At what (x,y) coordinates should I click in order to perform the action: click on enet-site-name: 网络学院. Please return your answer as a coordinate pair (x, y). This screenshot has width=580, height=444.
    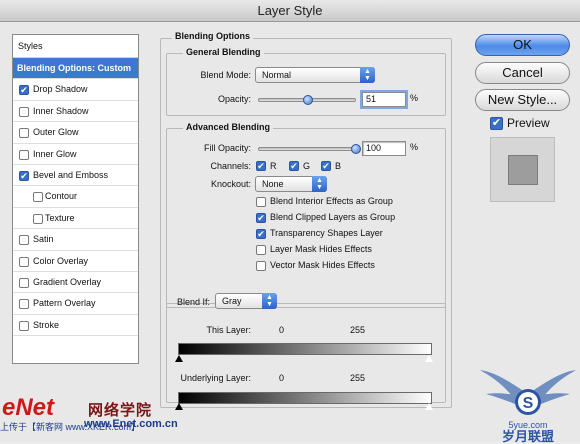
    Looking at the image, I should click on (120, 410).